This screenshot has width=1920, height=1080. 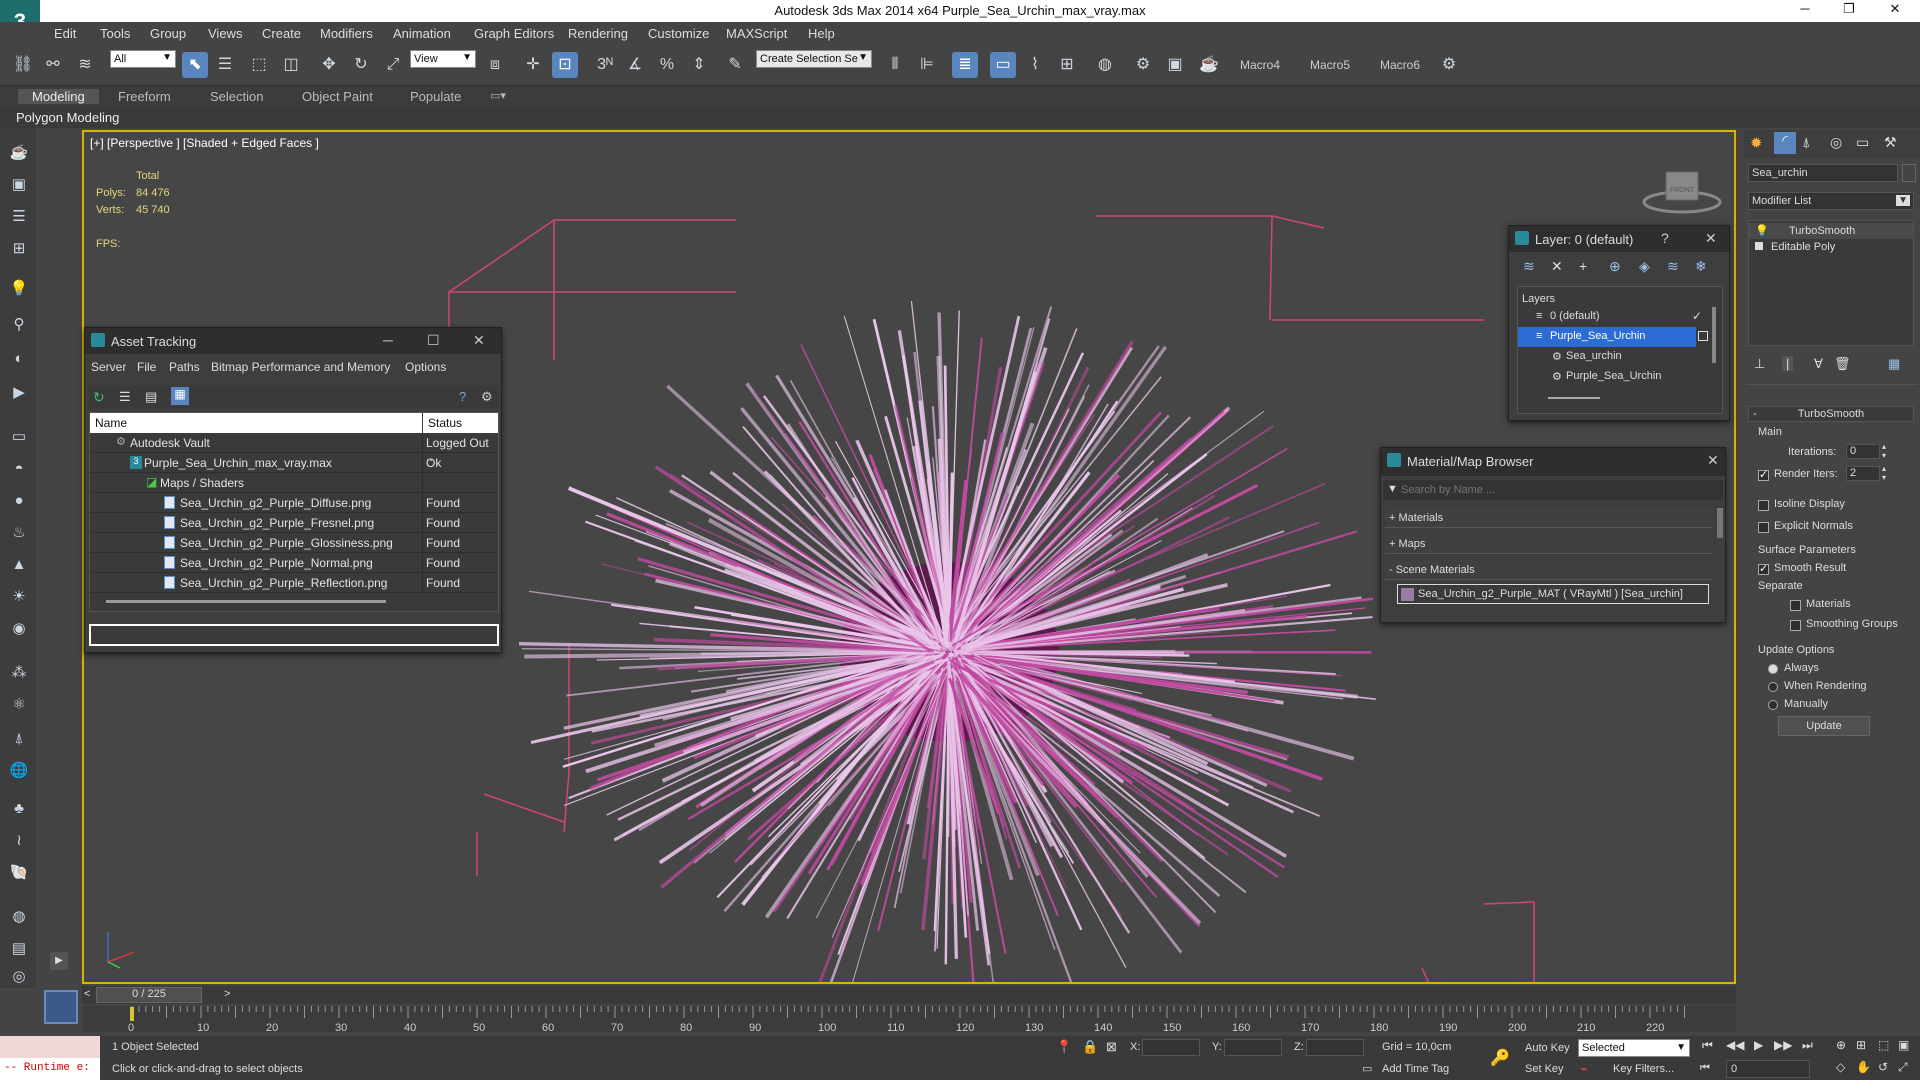 What do you see at coordinates (1785, 143) in the screenshot?
I see `modify-tab-icon: ◜` at bounding box center [1785, 143].